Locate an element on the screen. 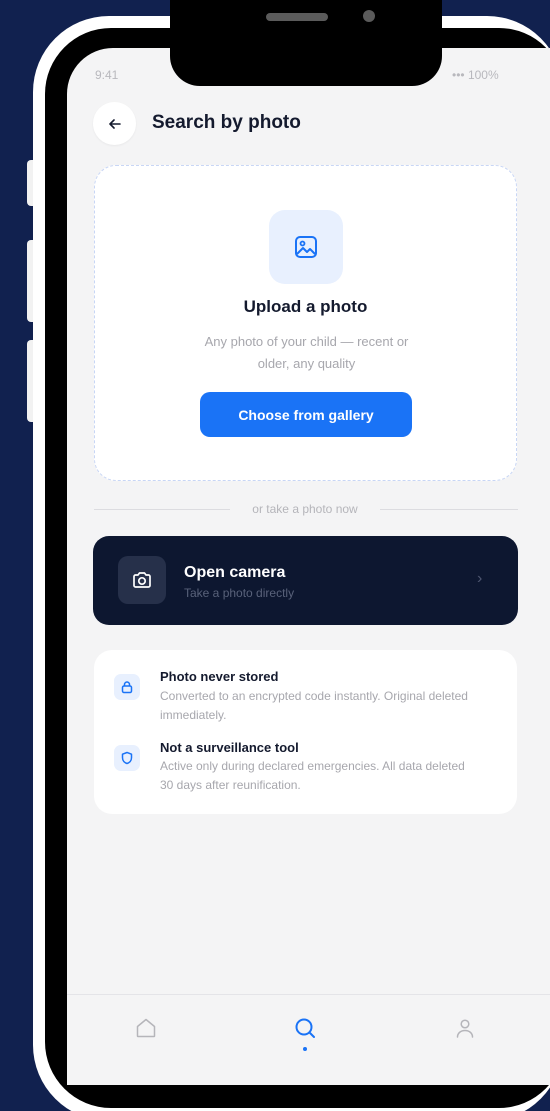  camera-icon is located at coordinates (142, 580).